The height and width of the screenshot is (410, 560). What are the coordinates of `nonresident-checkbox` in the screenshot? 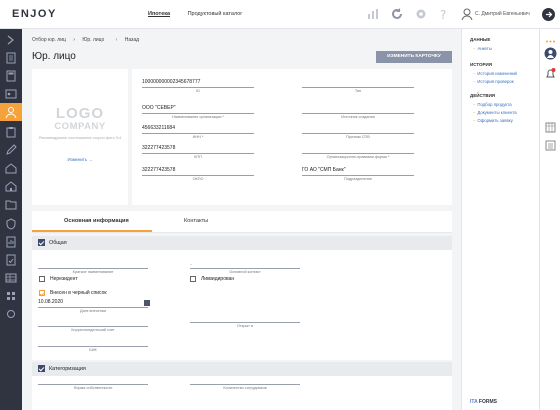 It's located at (42, 279).